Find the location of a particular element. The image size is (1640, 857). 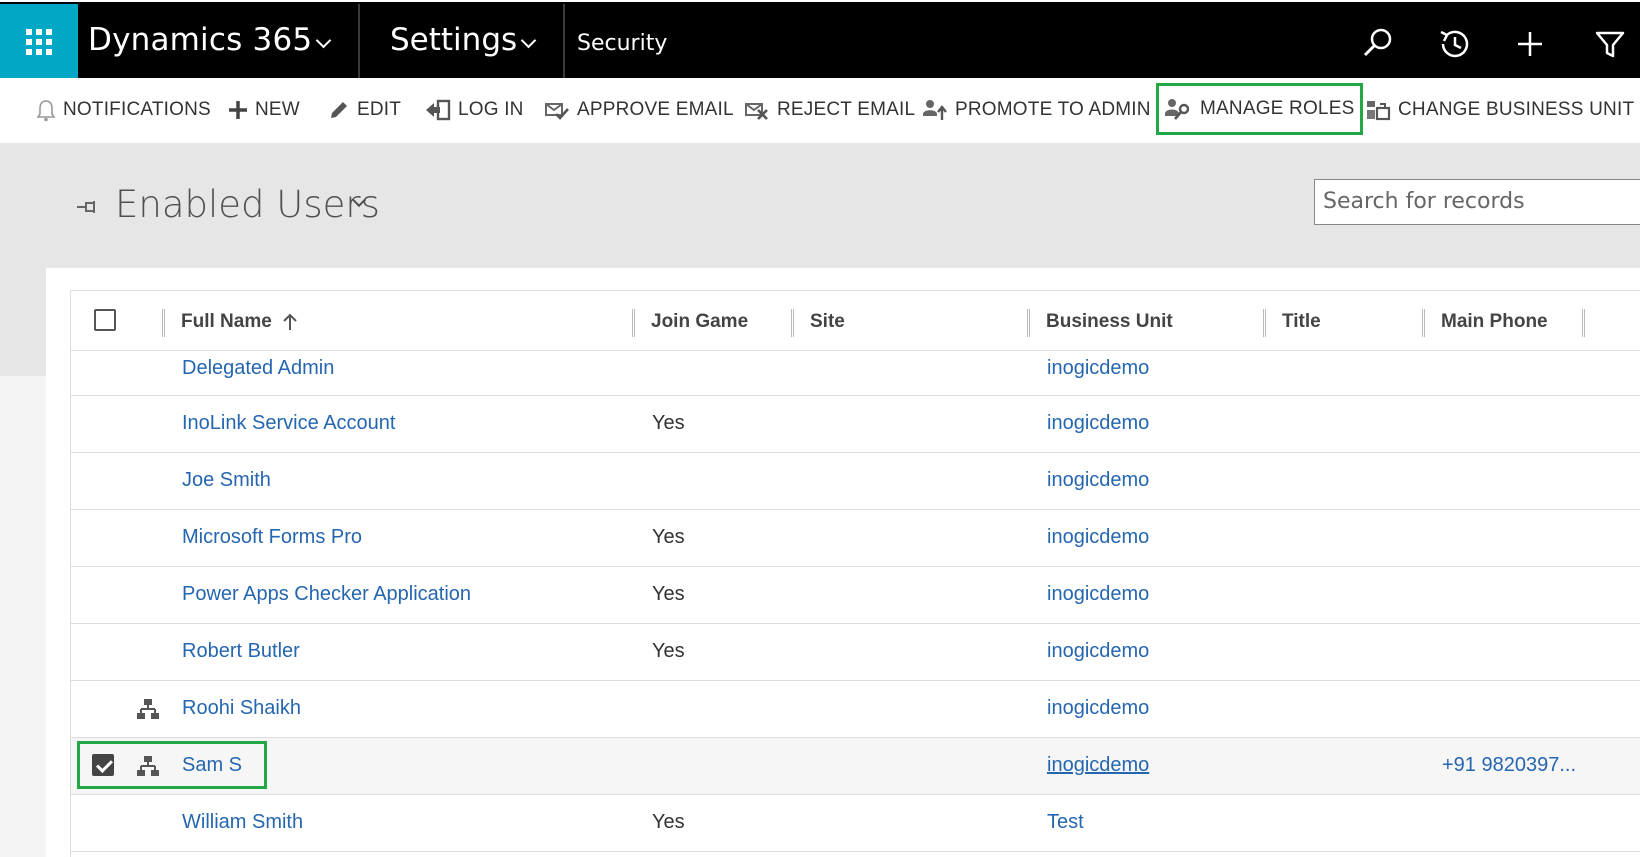

promote-to-admin-label: PROMOTE TO ADMIN is located at coordinates (1053, 109).